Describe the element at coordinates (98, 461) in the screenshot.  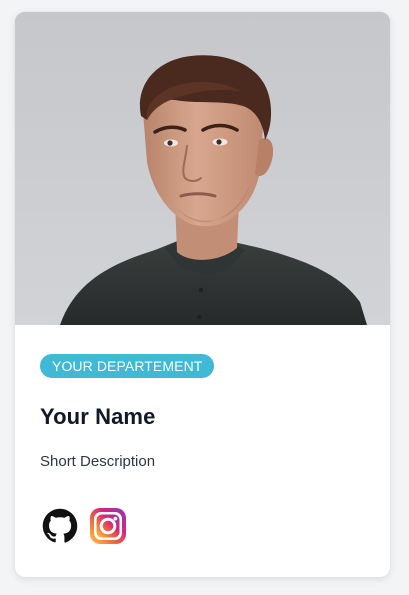
I see `profile-description: Short Description` at that location.